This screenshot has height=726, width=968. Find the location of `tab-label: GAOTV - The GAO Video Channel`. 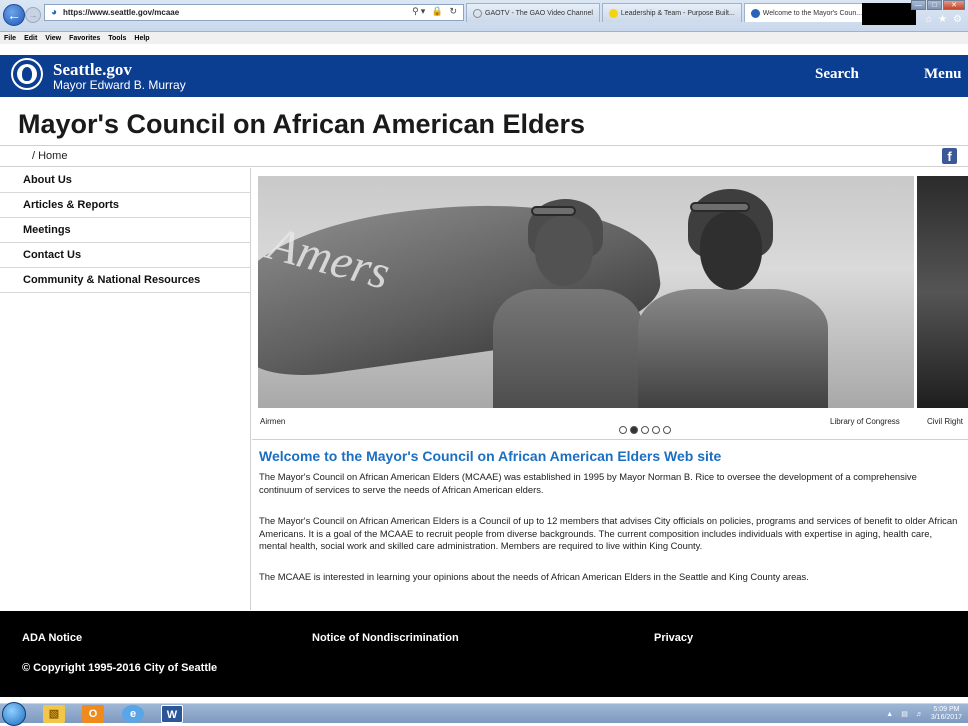

tab-label: GAOTV - The GAO Video Channel is located at coordinates (539, 13).